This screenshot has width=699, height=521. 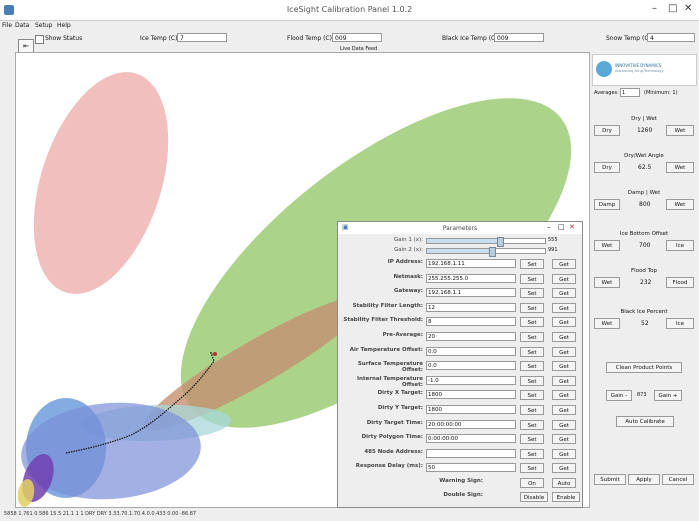 I want to click on menu-help: Help, so click(x=64, y=25).